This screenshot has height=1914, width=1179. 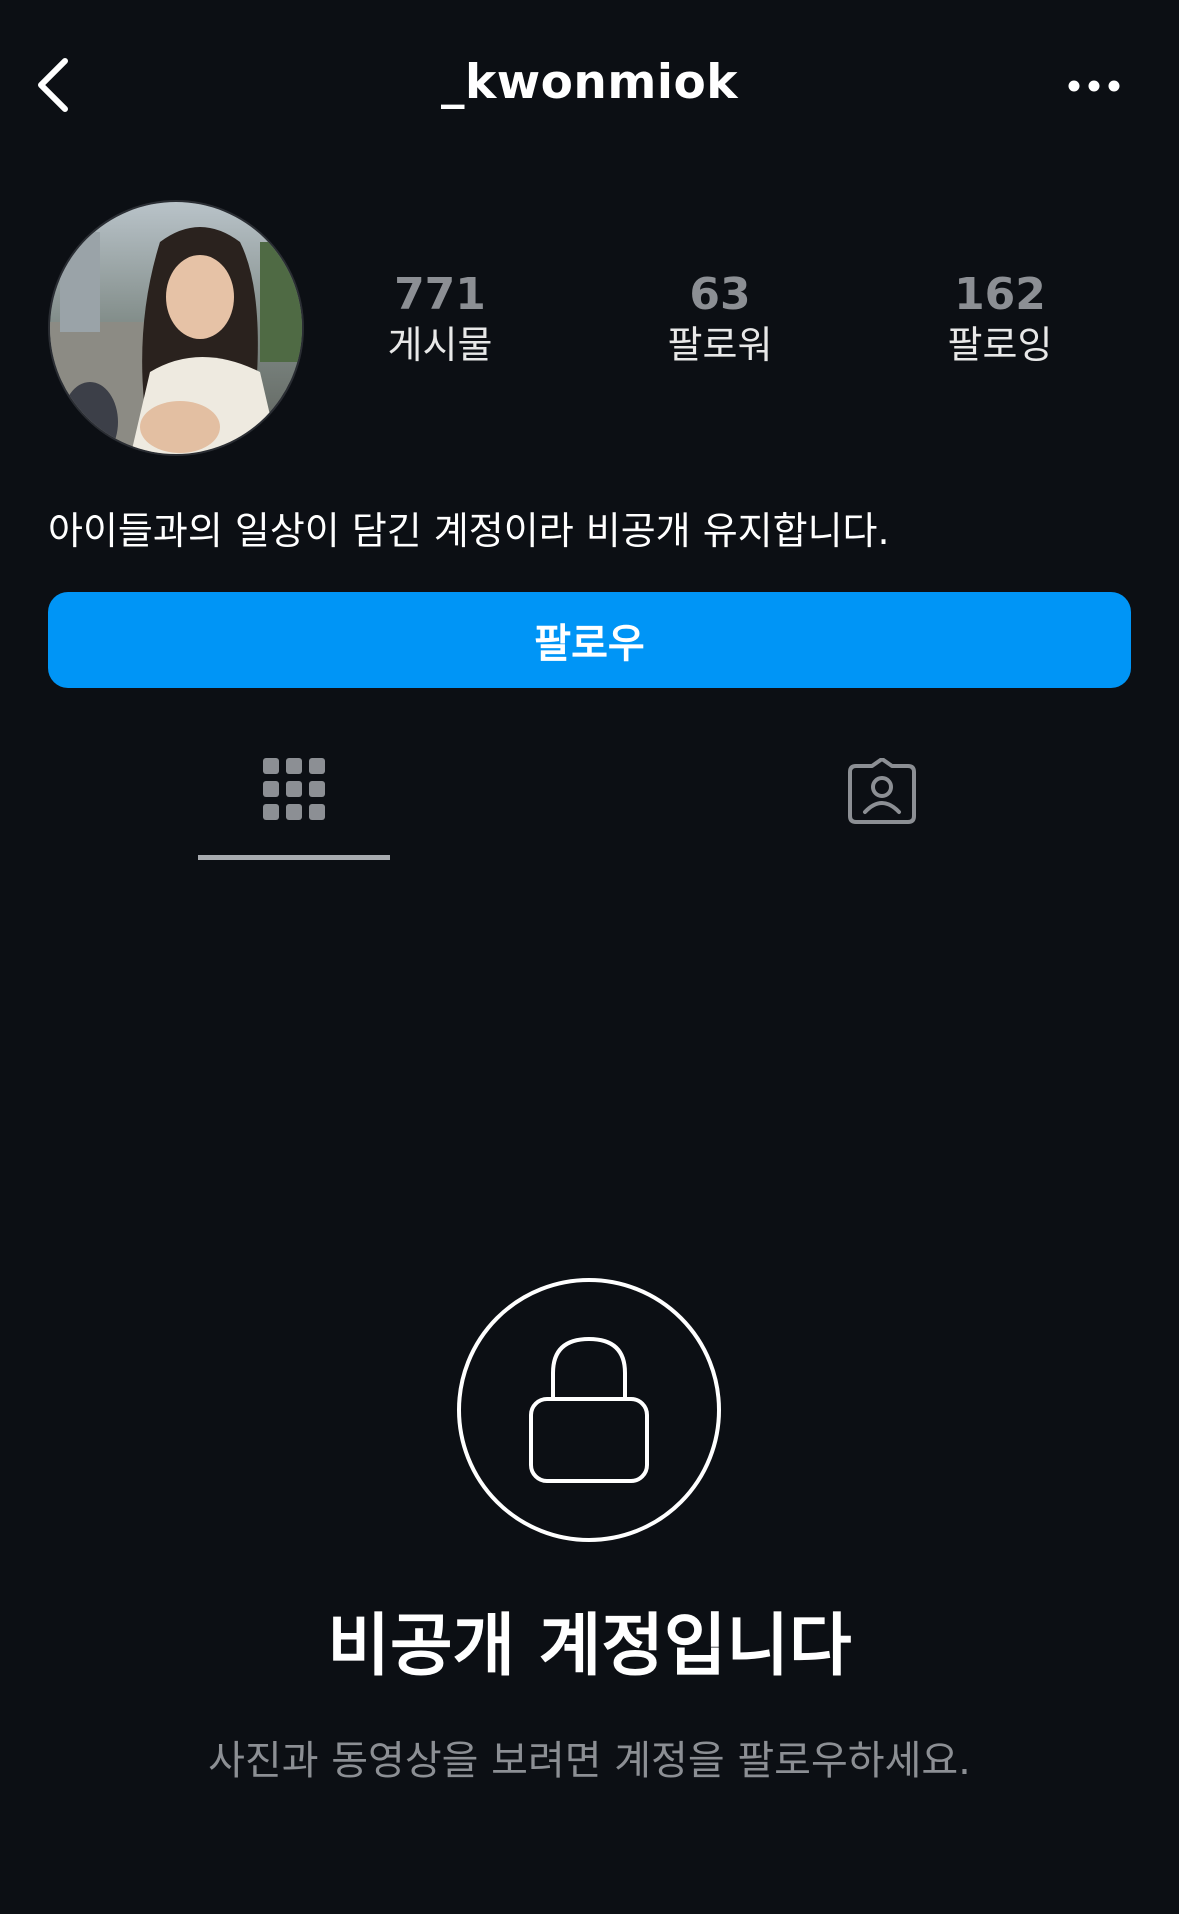 I want to click on profile-username: _kwonmiok, so click(x=589, y=82).